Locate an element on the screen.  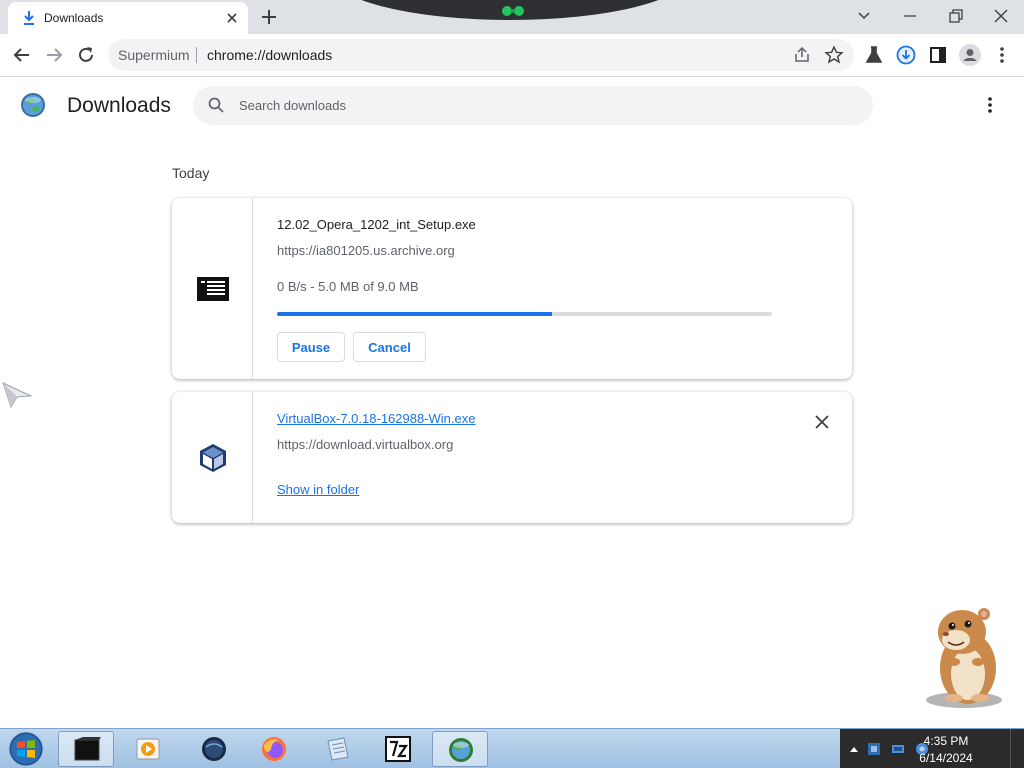
7zip-icon is located at coordinates (398, 749).